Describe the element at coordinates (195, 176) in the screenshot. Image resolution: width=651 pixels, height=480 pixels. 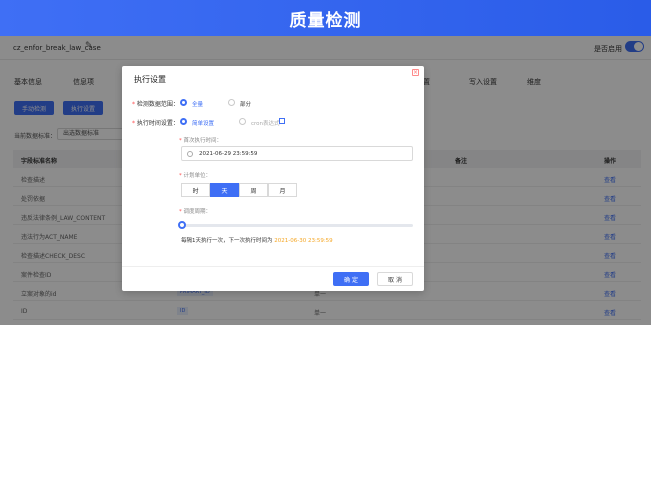
I see `unit-label: * 计划单位：` at that location.